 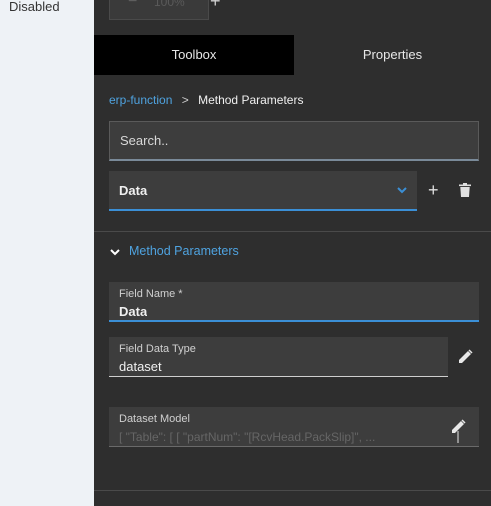 I want to click on zoom-in-button: +, so click(x=215, y=6).